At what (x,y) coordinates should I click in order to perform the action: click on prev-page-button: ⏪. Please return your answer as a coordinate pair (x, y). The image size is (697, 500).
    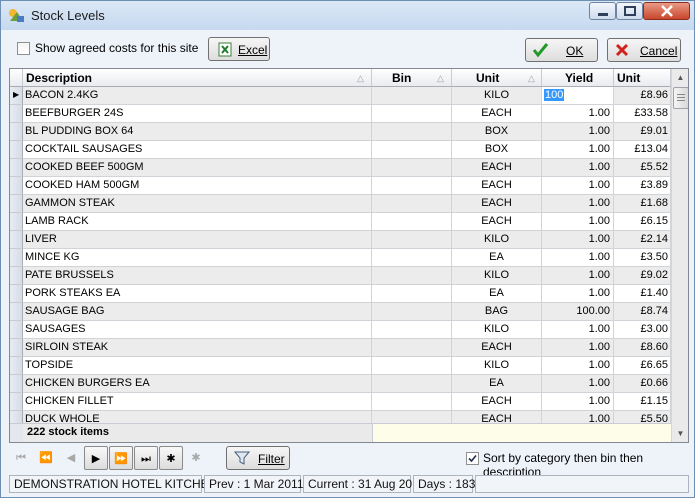
    Looking at the image, I should click on (46, 458).